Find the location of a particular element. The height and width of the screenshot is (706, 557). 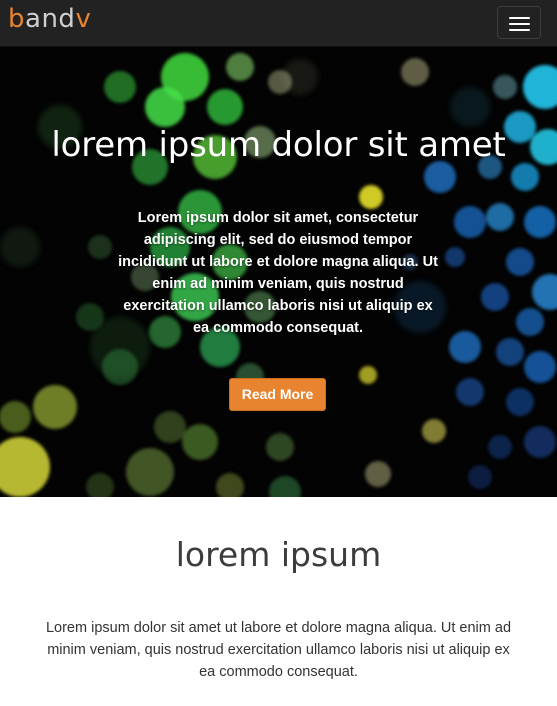

brand-logo-part: and is located at coordinates (50, 19).